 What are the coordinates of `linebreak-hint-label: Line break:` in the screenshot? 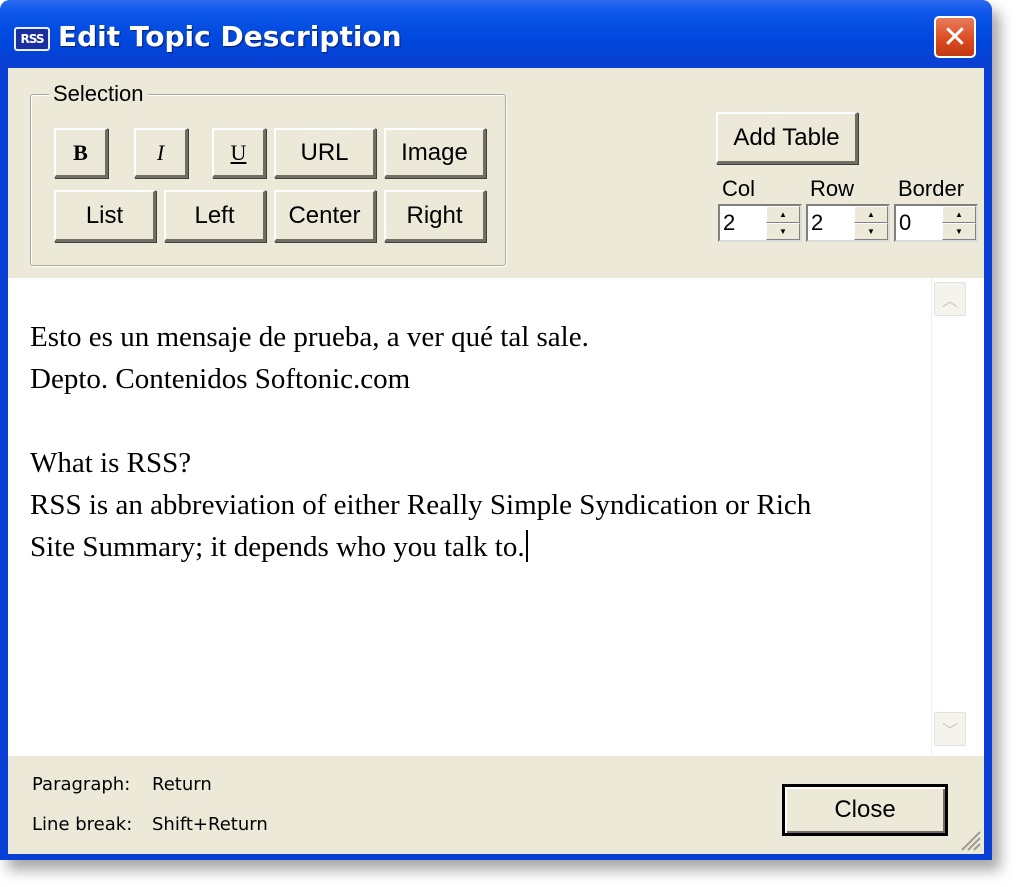 It's located at (82, 824).